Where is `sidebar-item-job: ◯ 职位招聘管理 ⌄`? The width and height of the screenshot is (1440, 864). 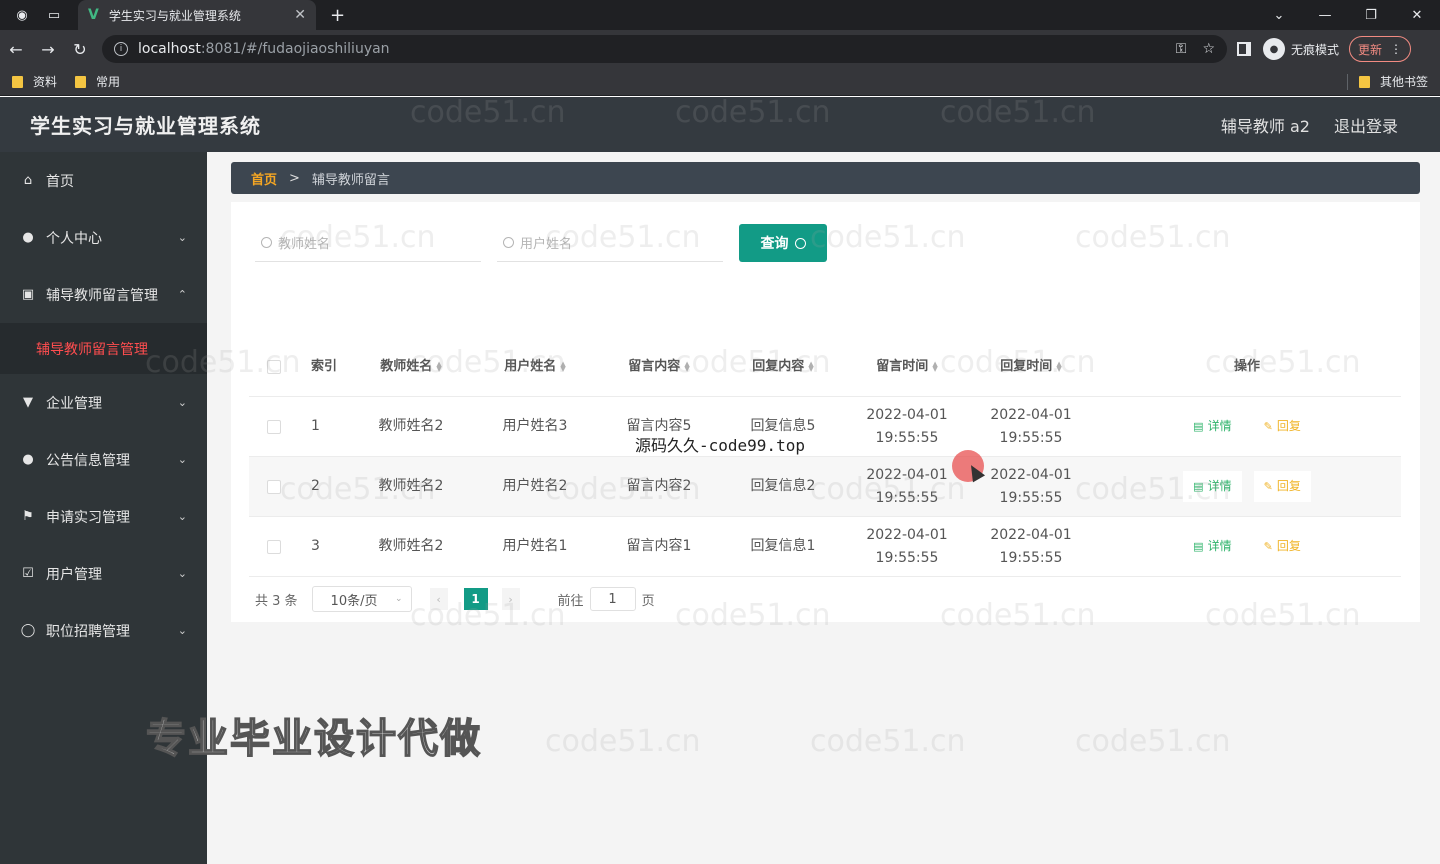 sidebar-item-job: ◯ 职位招聘管理 ⌄ is located at coordinates (103, 630).